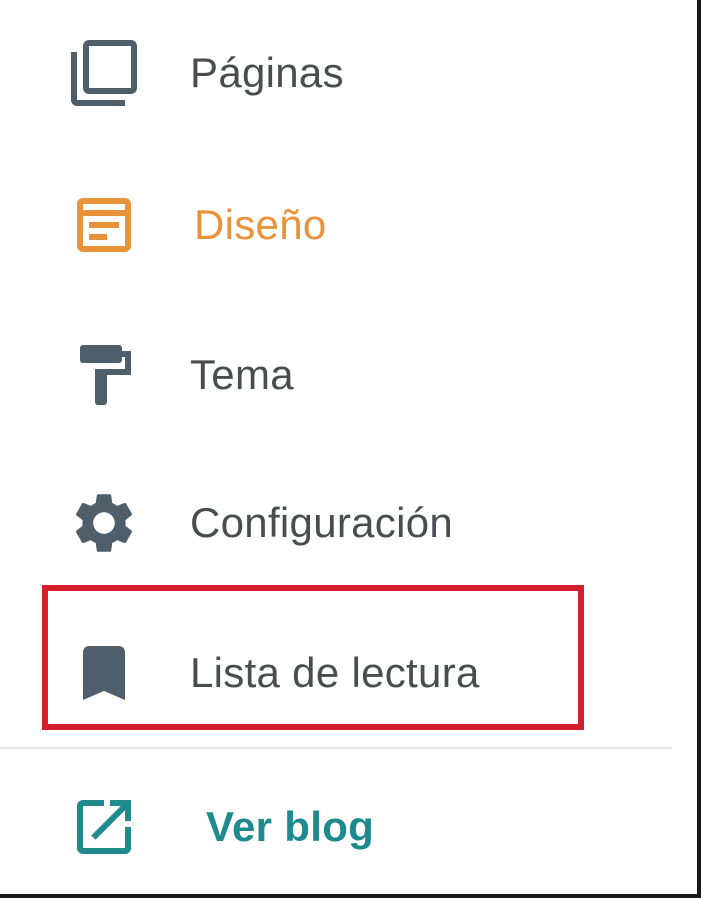  I want to click on paint-roller-icon, so click(104, 375).